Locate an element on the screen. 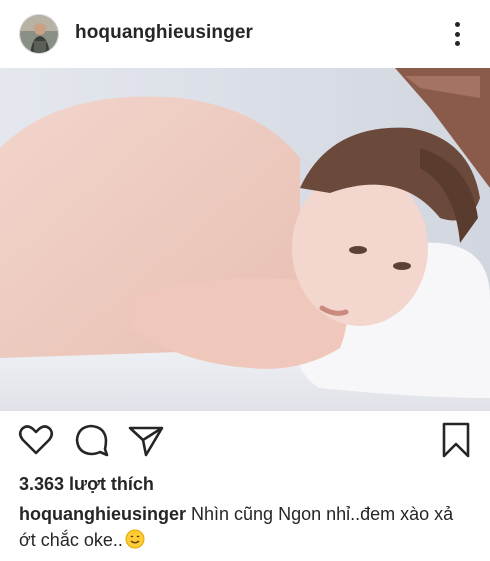 The image size is (490, 561). post-username: hoquanghieusinger is located at coordinates (164, 33).